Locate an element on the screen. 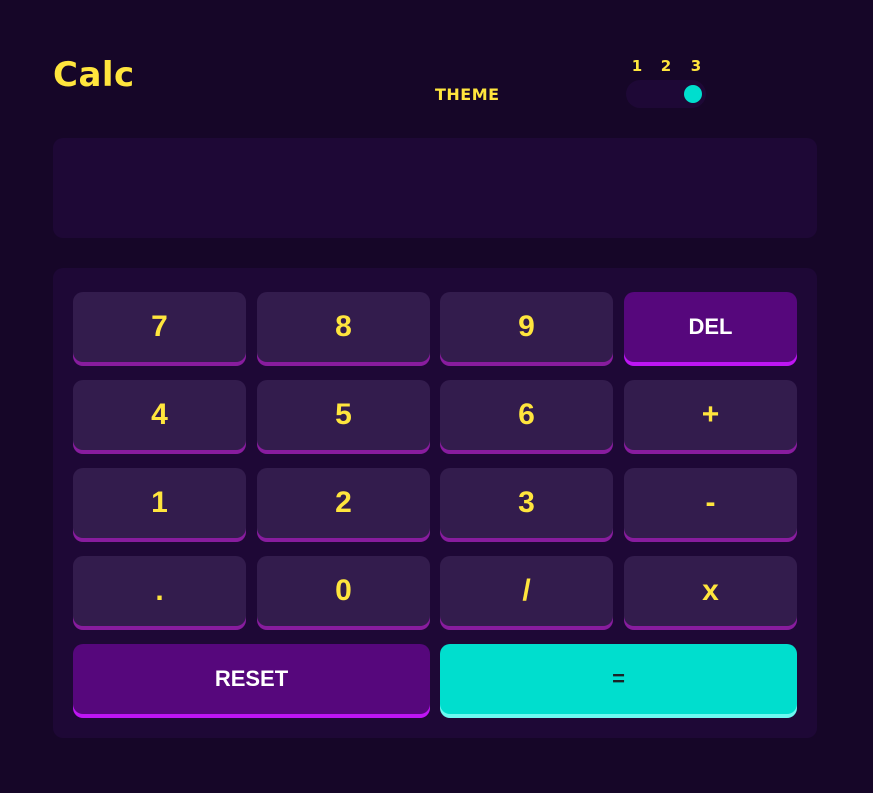  key-1: 1 is located at coordinates (159, 503).